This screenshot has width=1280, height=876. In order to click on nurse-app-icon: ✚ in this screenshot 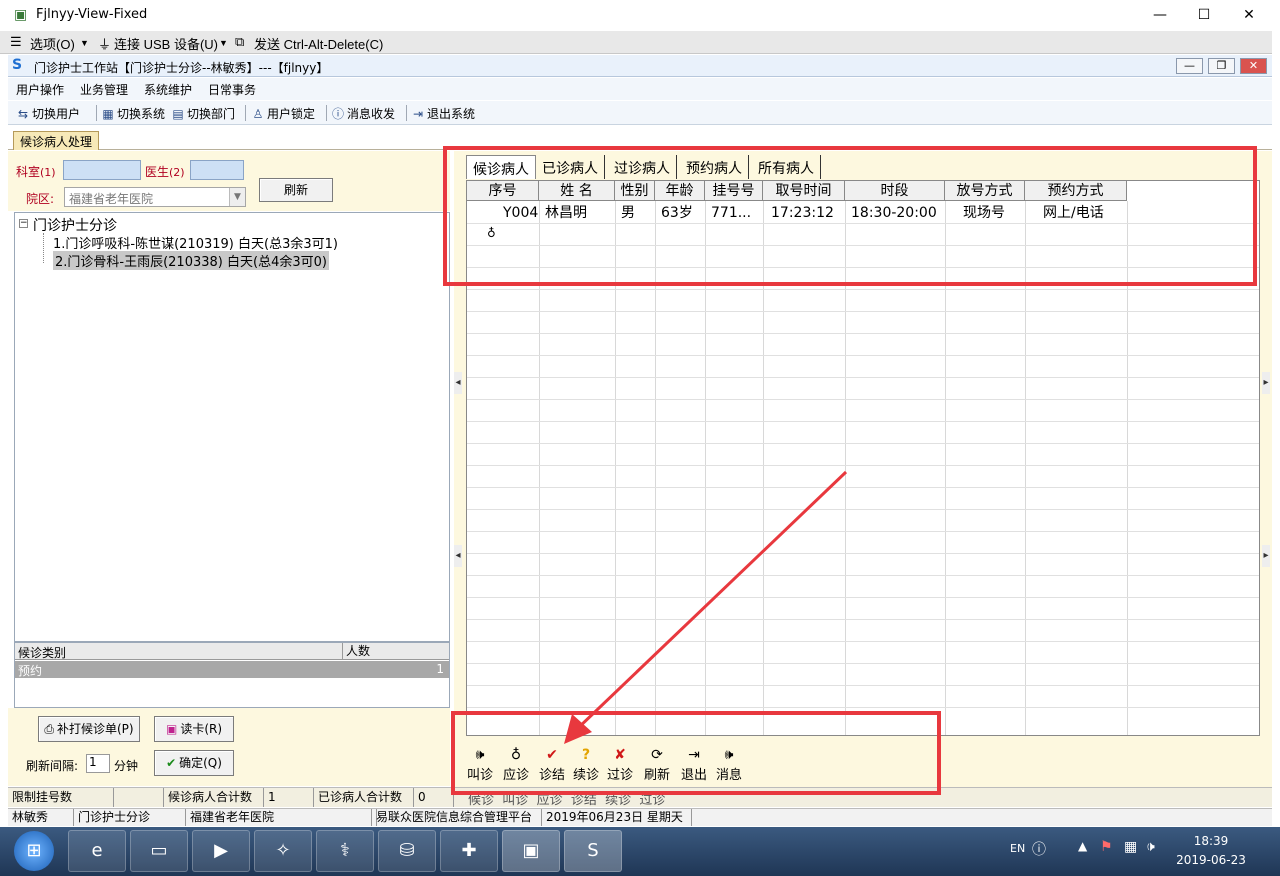, I will do `click(469, 851)`.